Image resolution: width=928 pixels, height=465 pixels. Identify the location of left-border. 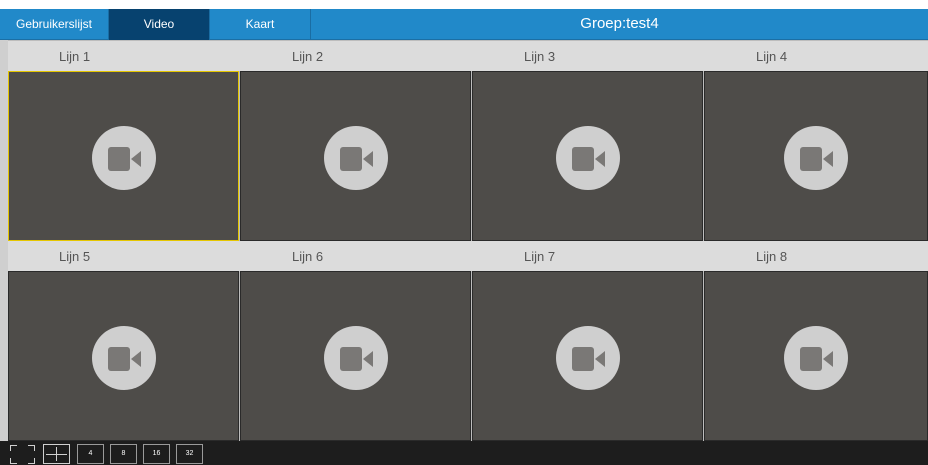
(4, 241).